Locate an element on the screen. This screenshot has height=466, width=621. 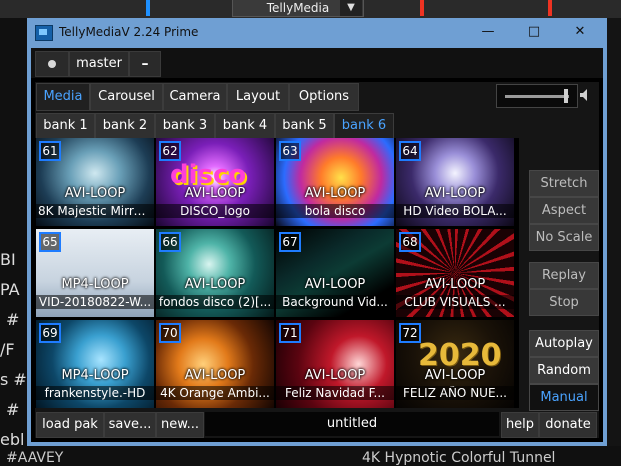
cell-name: frankenstyle.-HD is located at coordinates (95, 393).